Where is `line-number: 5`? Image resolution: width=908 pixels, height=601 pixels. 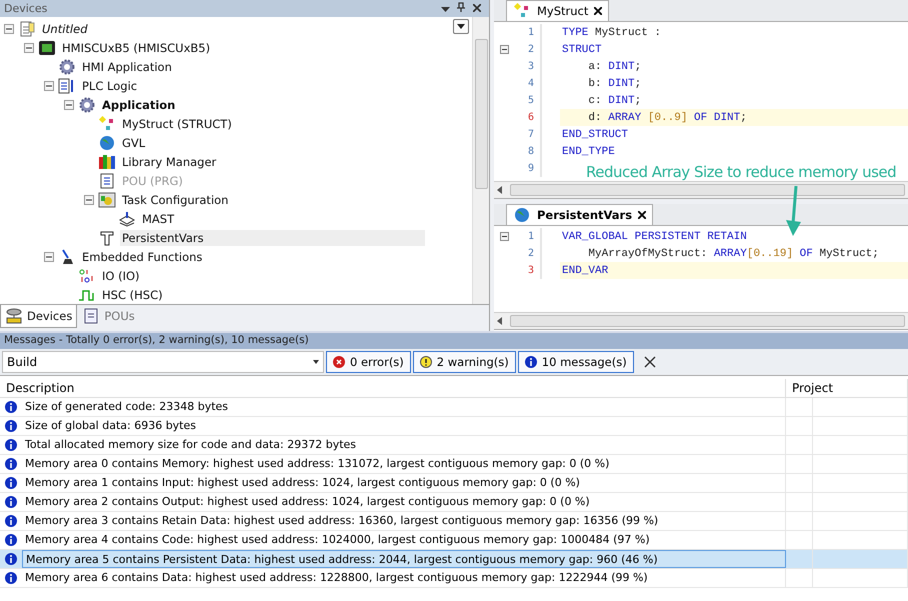 line-number: 5 is located at coordinates (531, 100).